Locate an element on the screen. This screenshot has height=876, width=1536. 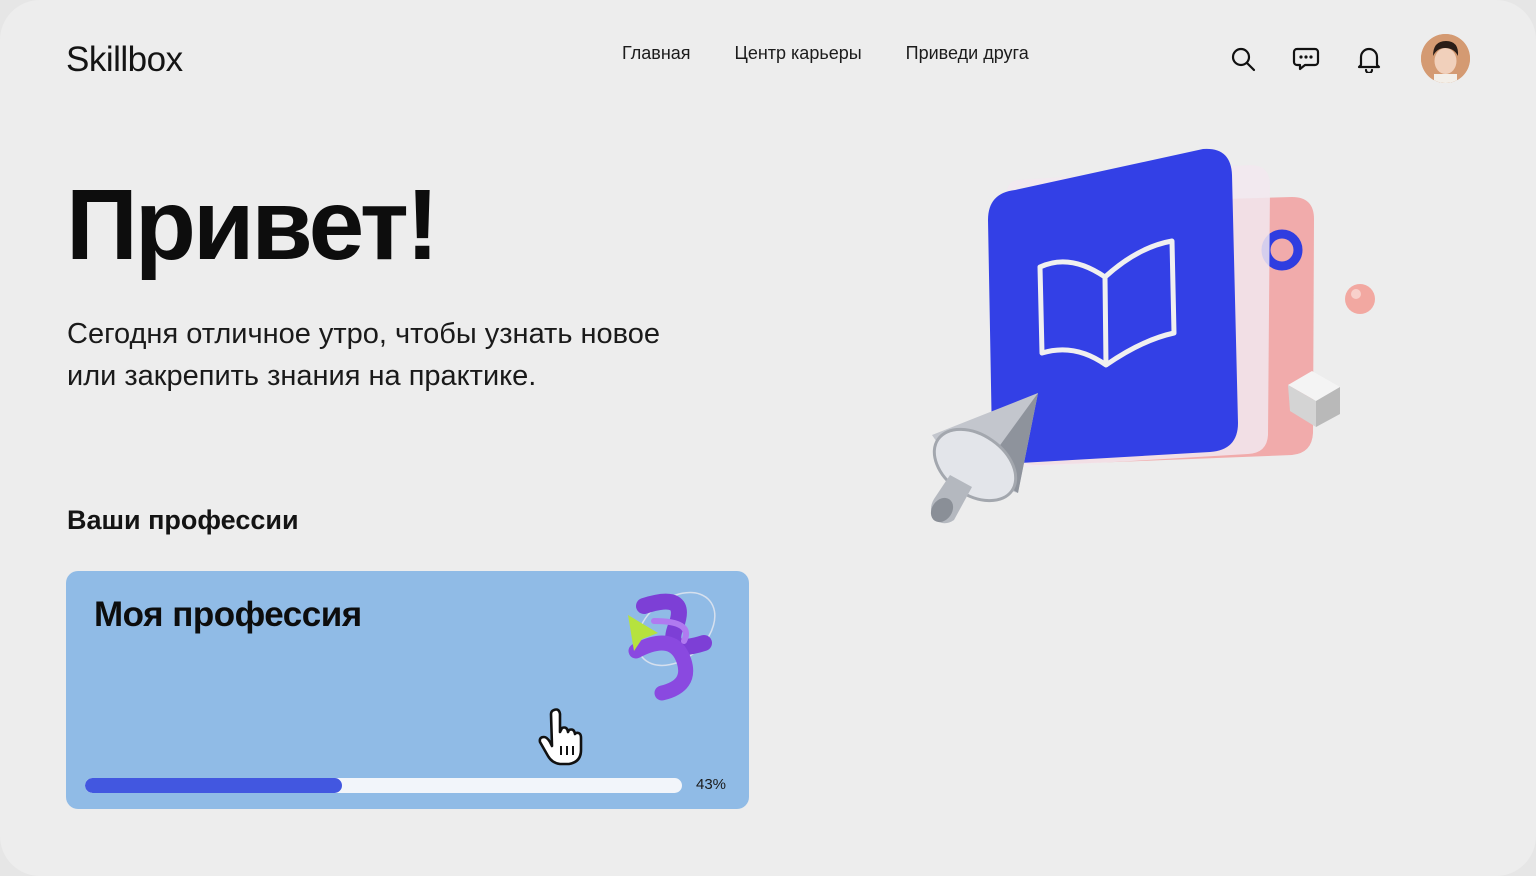
bell-icon is located at coordinates (1369, 60).